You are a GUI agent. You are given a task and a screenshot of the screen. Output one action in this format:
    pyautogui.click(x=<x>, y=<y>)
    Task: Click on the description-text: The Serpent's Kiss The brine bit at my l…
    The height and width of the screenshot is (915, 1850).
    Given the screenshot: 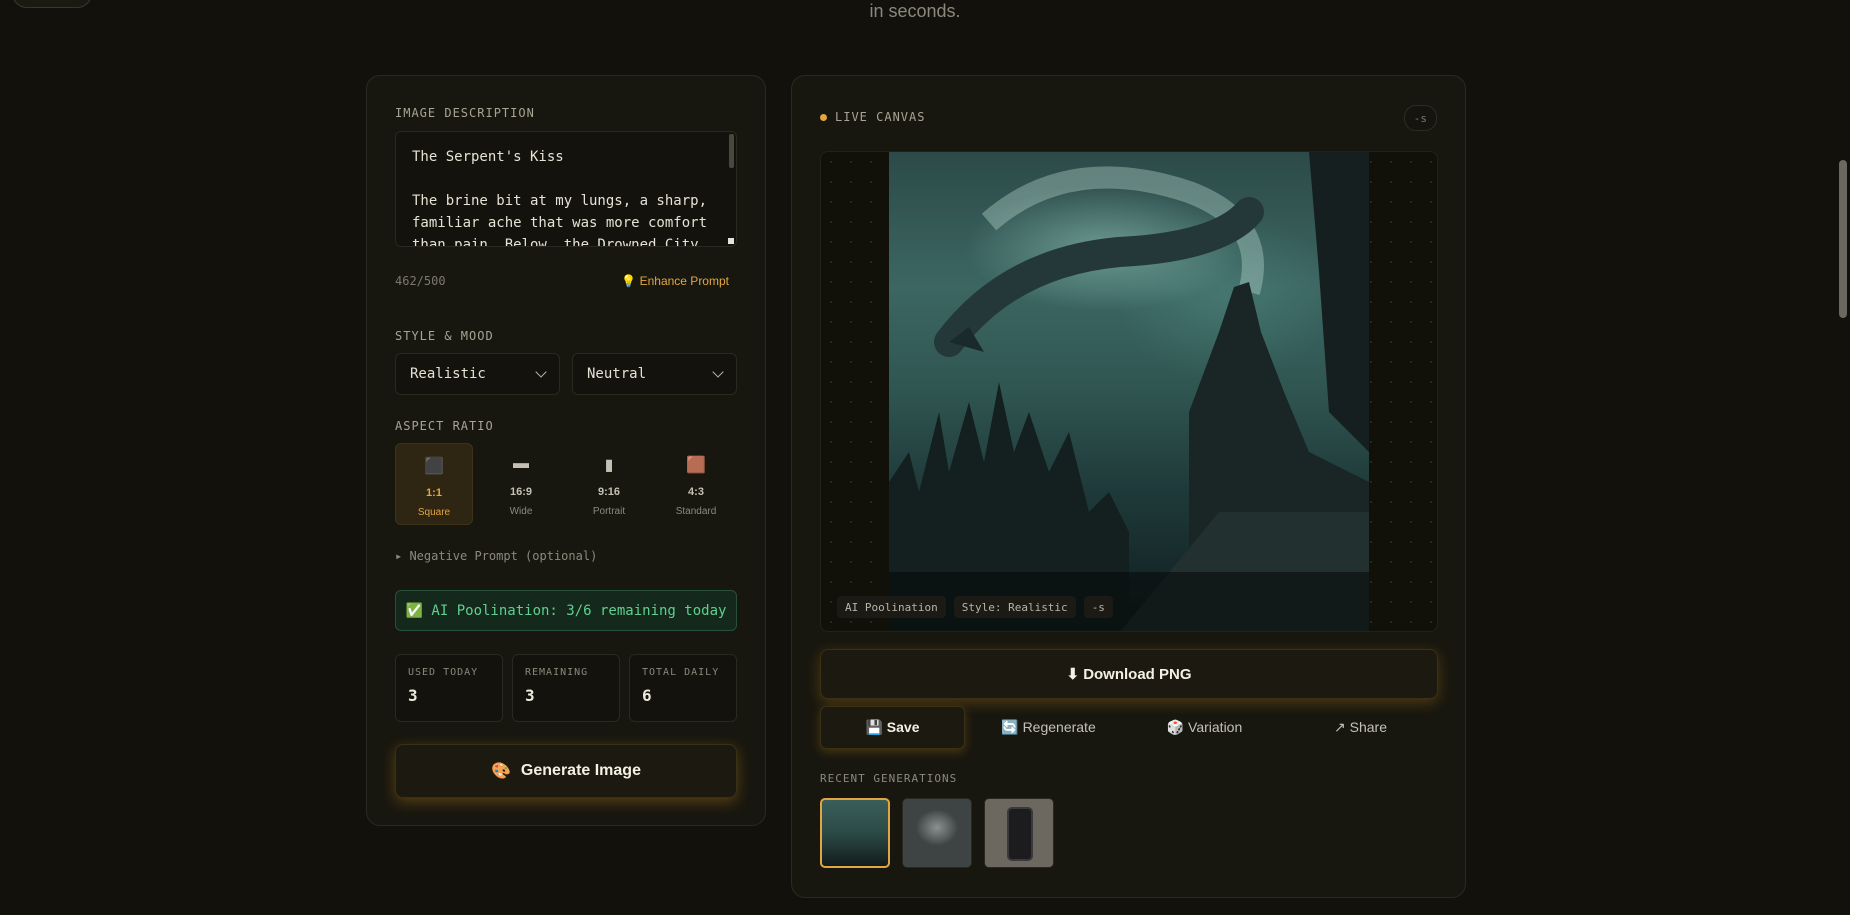 What is the action you would take?
    pyautogui.click(x=562, y=196)
    